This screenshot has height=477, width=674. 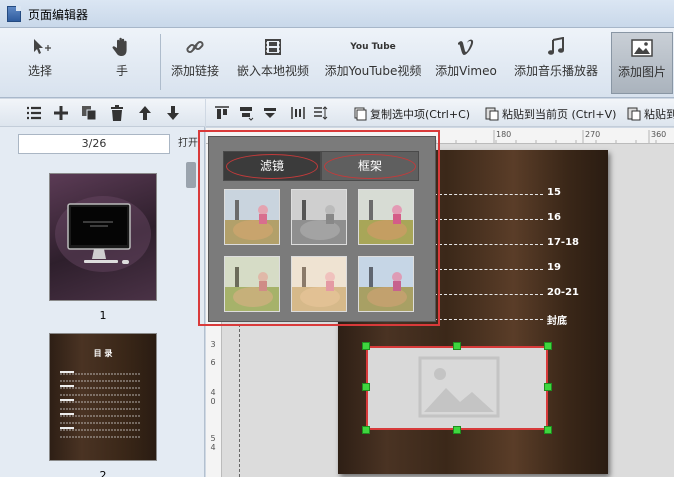 I want to click on page-number-input: 3/26, so click(x=94, y=144).